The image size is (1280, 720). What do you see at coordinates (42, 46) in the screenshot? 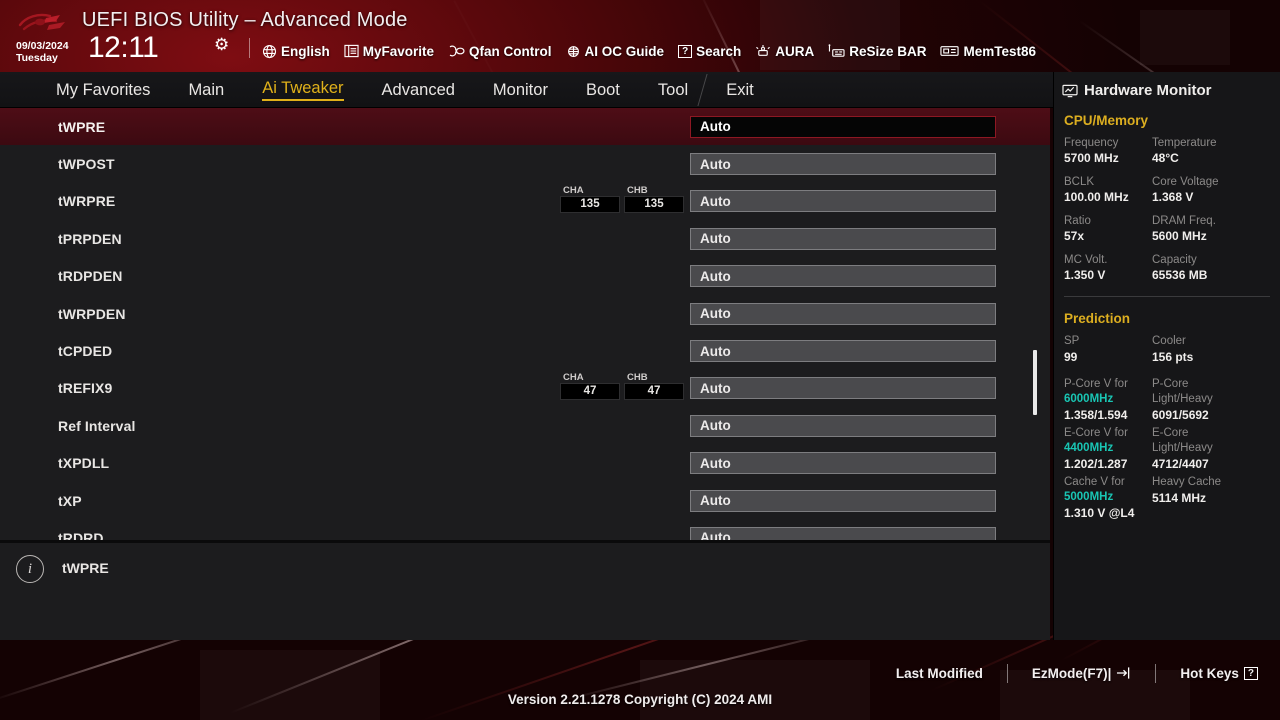
I see `date-text: 09/03/2024` at bounding box center [42, 46].